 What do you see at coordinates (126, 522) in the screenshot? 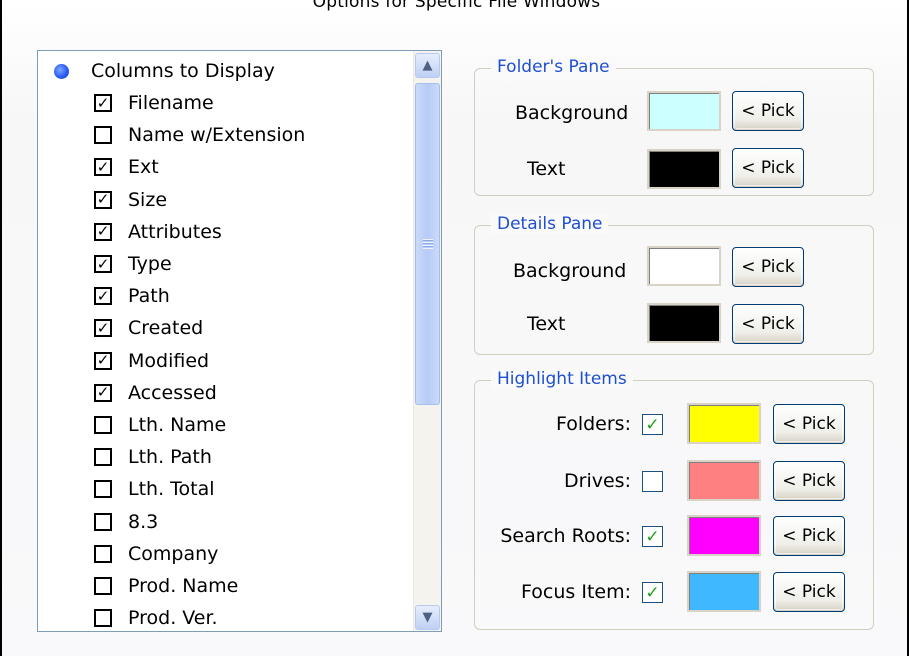
I see `column-item: 8.3` at bounding box center [126, 522].